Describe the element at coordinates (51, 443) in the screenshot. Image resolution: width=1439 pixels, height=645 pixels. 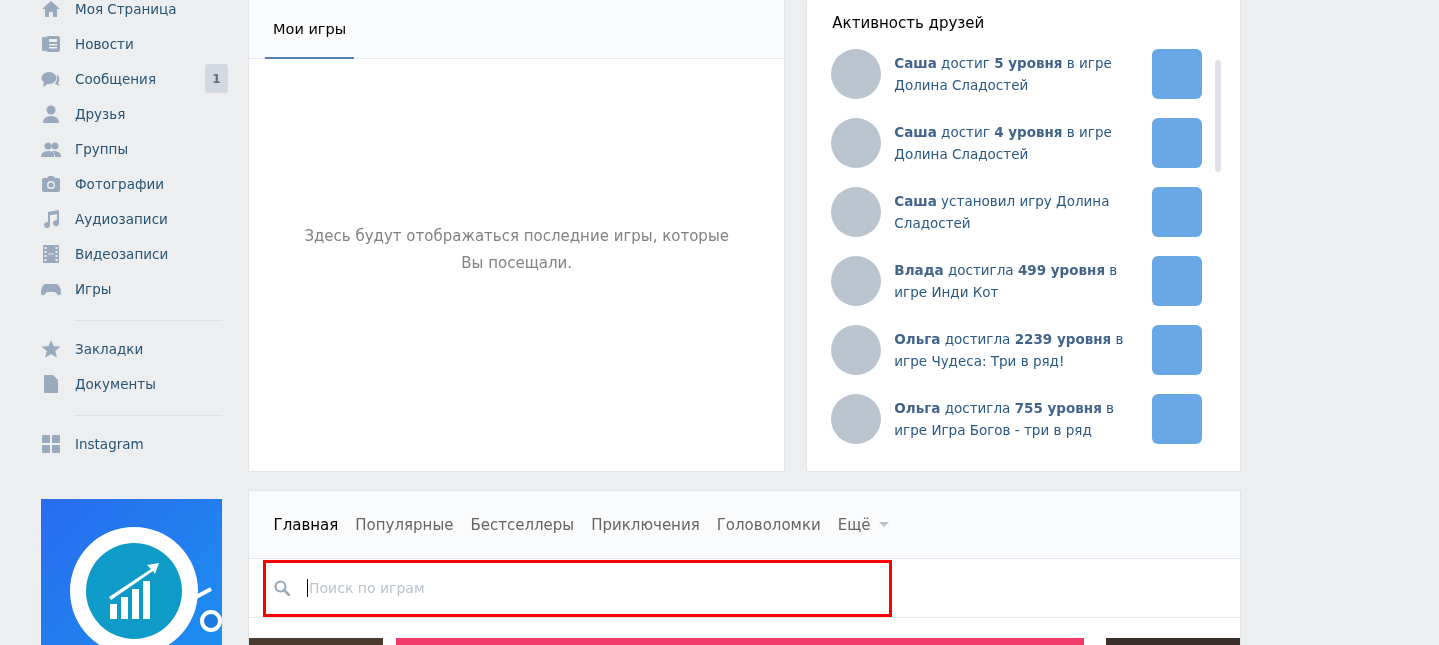
I see `grid-icon` at that location.